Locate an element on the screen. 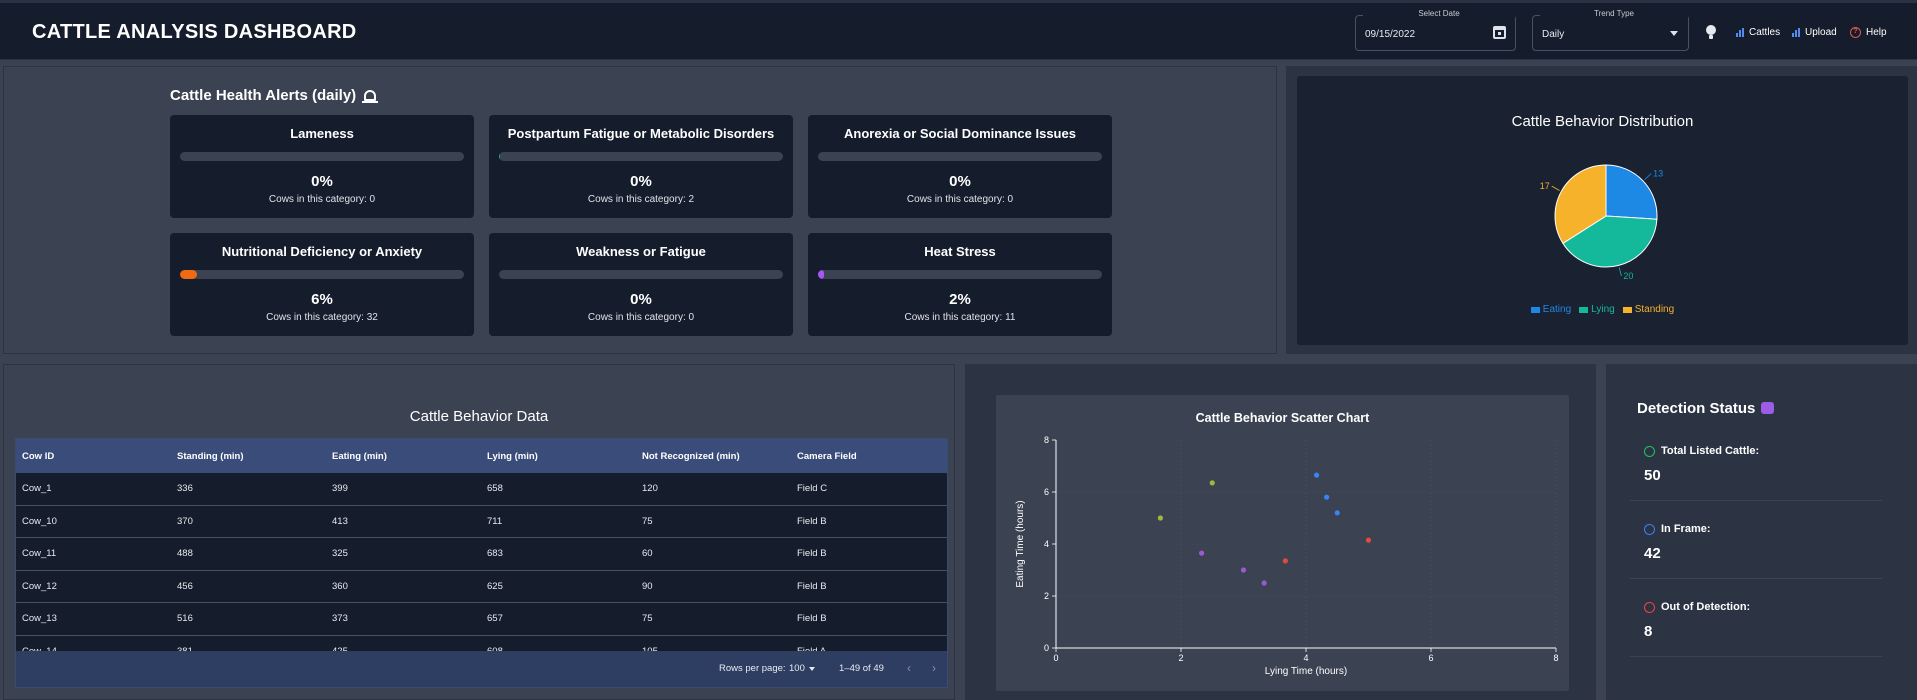  table-cell: 658 is located at coordinates (495, 489).